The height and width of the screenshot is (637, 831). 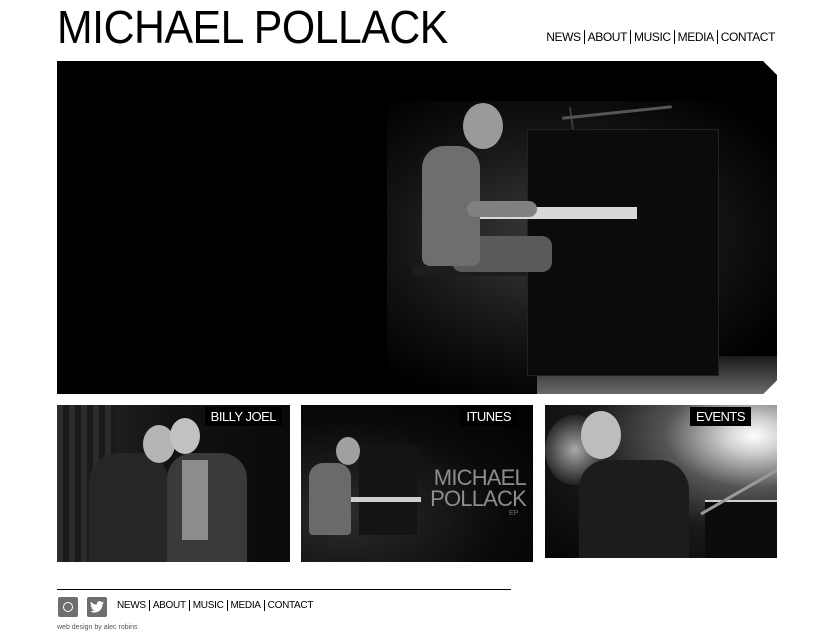 What do you see at coordinates (284, 589) in the screenshot?
I see `footer-divider` at bounding box center [284, 589].